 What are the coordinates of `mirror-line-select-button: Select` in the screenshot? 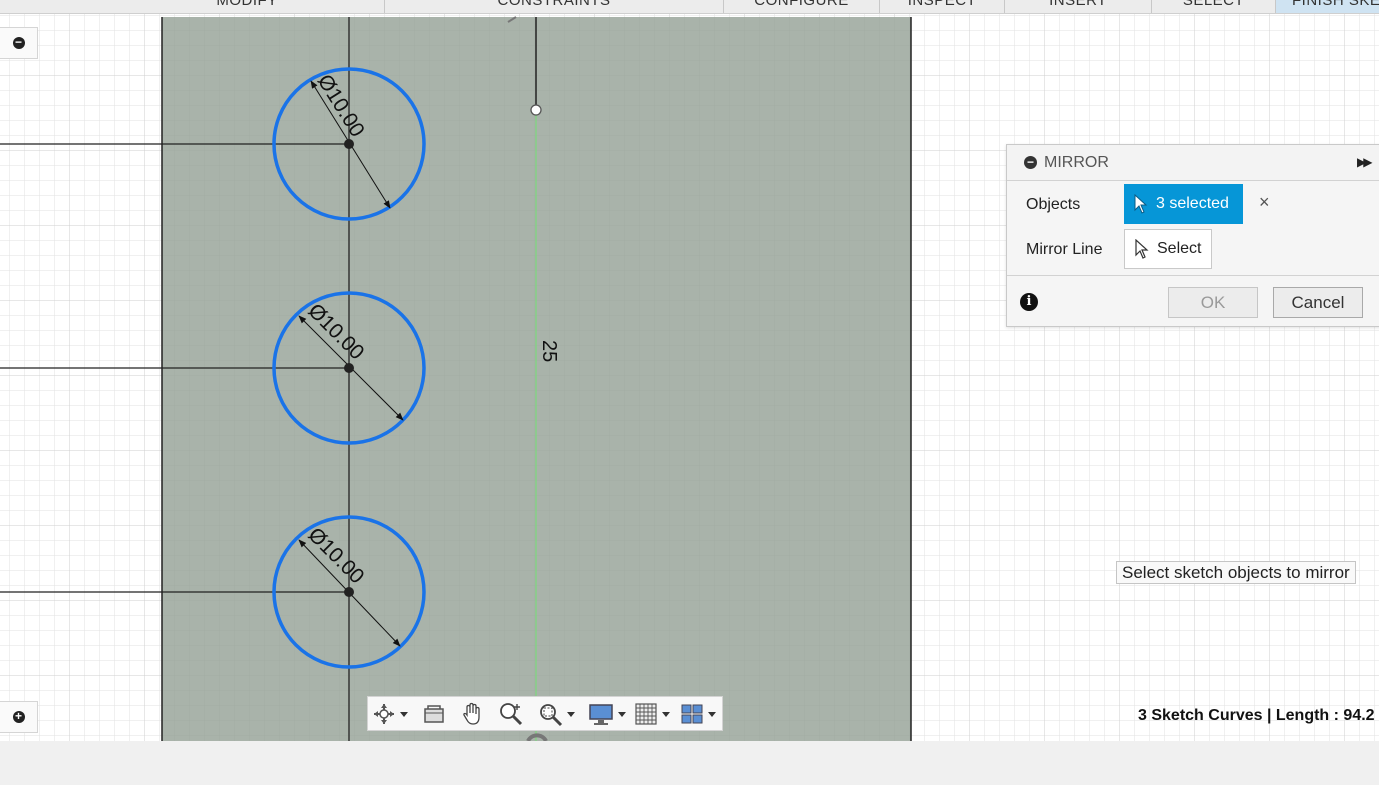 It's located at (1168, 249).